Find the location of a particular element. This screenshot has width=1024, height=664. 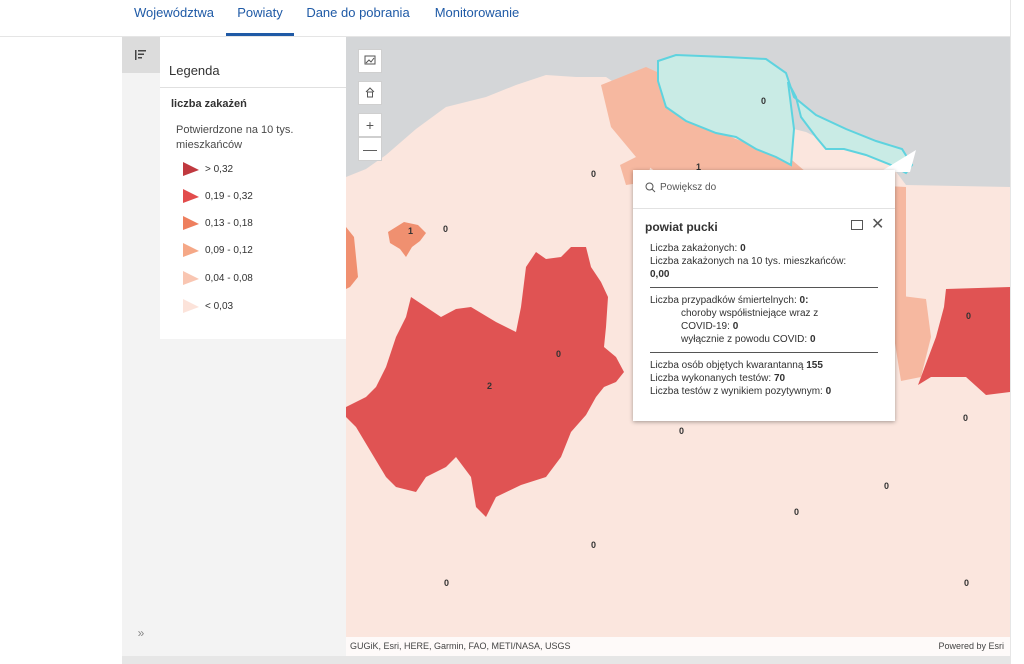

zoom-magnifier-icon is located at coordinates (650, 187).